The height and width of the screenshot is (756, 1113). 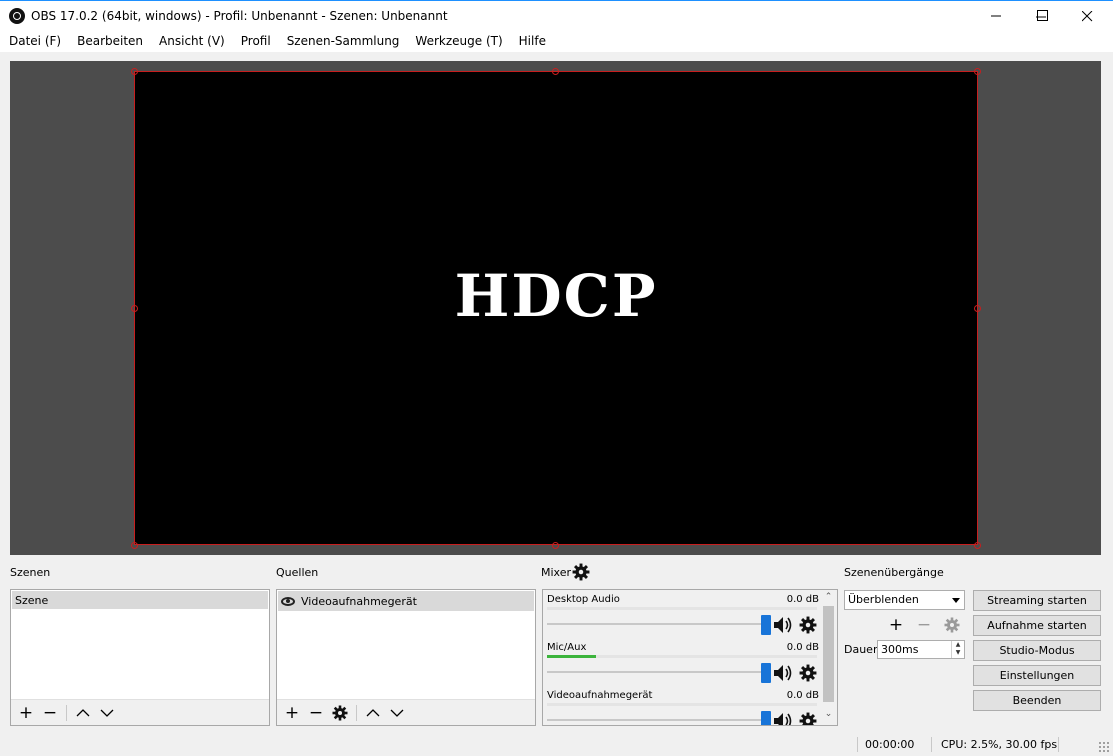 I want to click on source-properties-button, so click(x=340, y=713).